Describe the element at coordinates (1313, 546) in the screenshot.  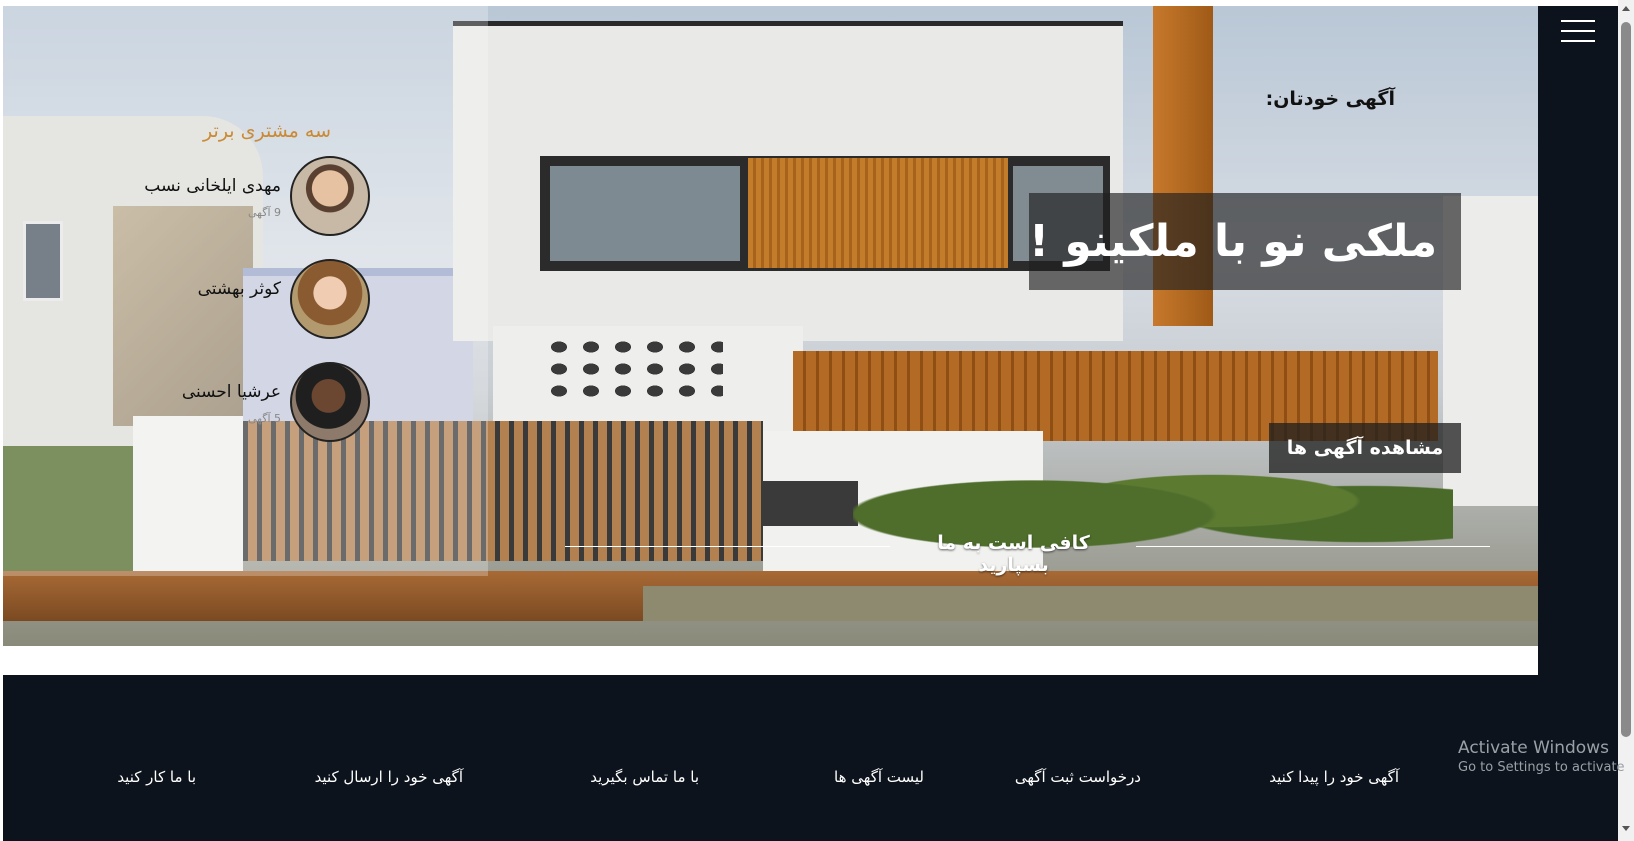
I see `slogan-divider-right` at that location.